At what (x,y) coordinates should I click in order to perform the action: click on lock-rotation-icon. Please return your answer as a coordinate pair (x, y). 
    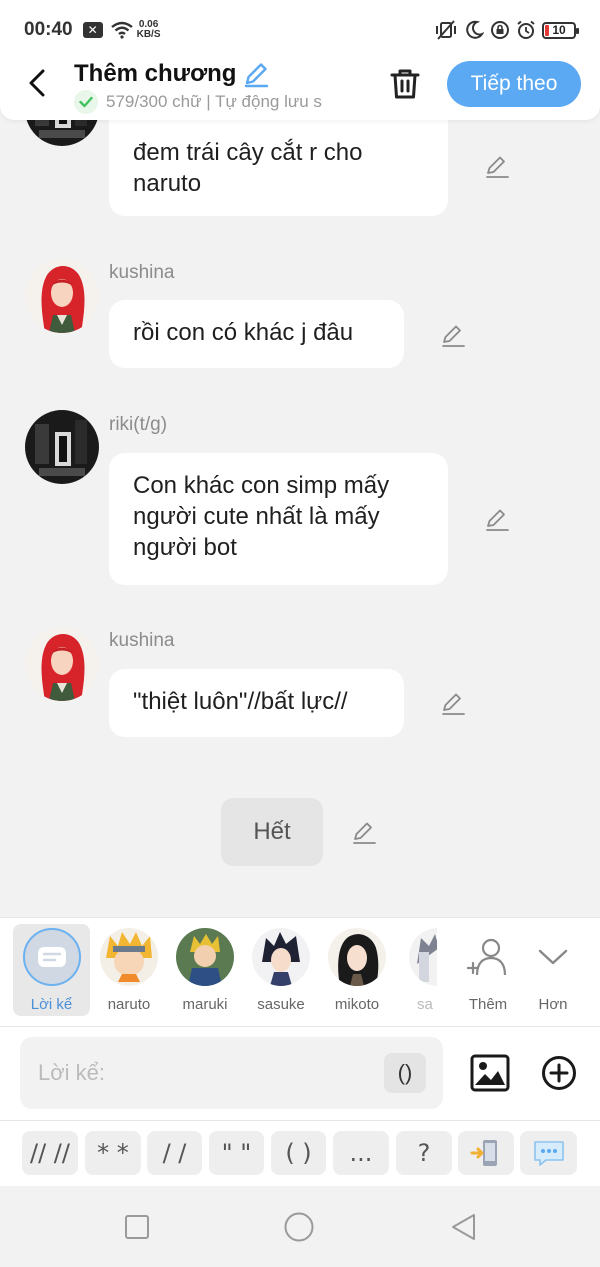
    Looking at the image, I should click on (500, 30).